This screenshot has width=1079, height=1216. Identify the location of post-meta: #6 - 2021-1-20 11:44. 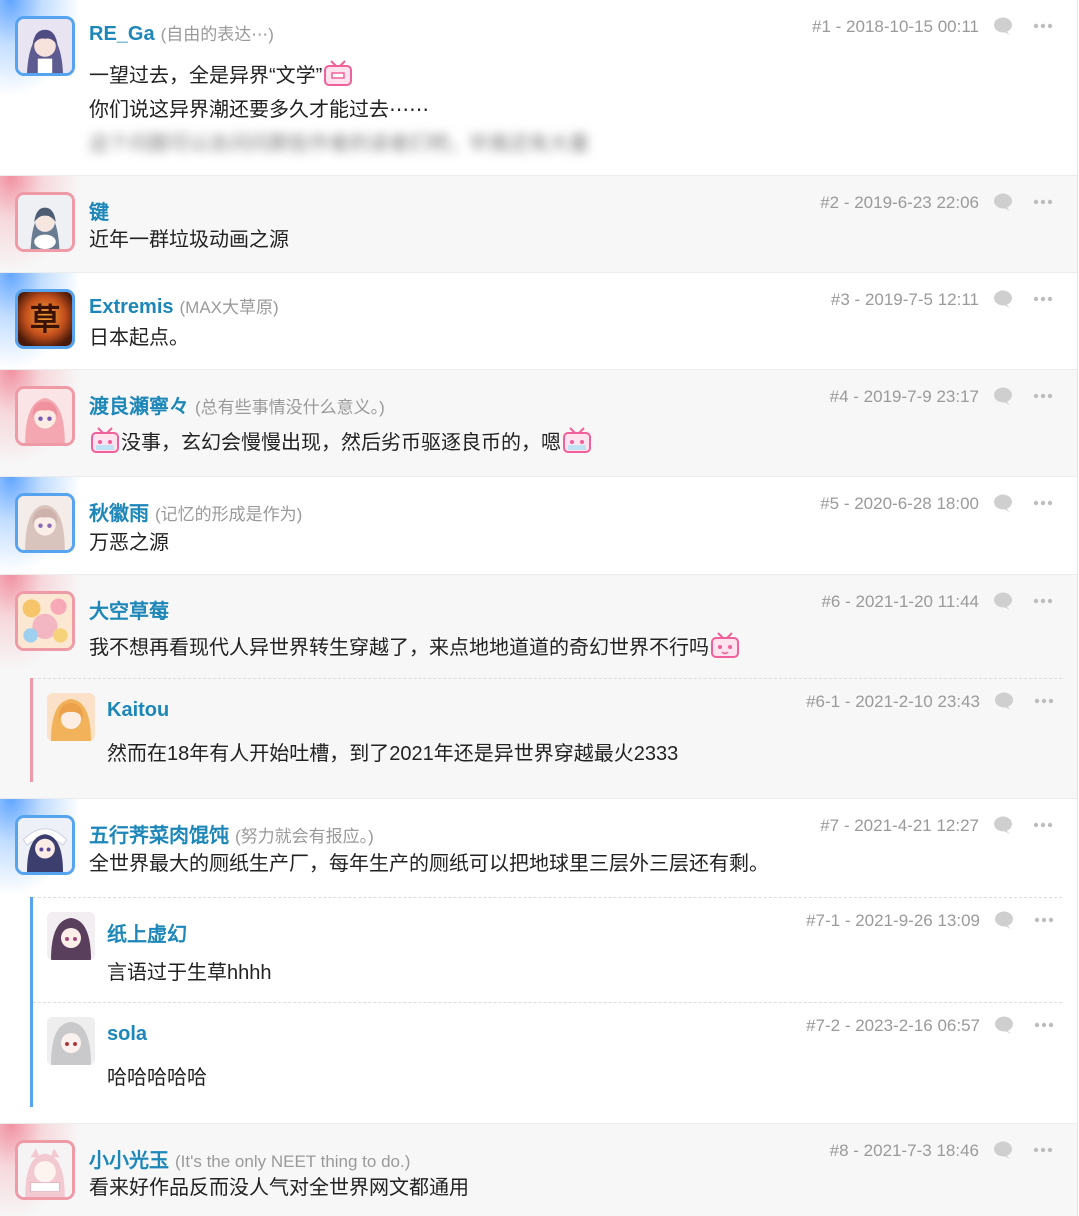
(900, 601).